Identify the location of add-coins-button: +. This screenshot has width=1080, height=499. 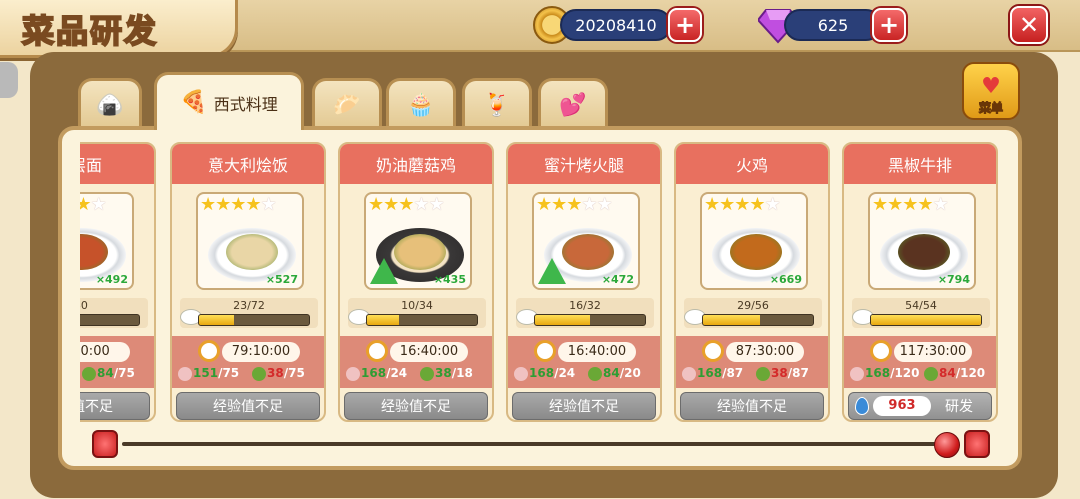
(685, 25).